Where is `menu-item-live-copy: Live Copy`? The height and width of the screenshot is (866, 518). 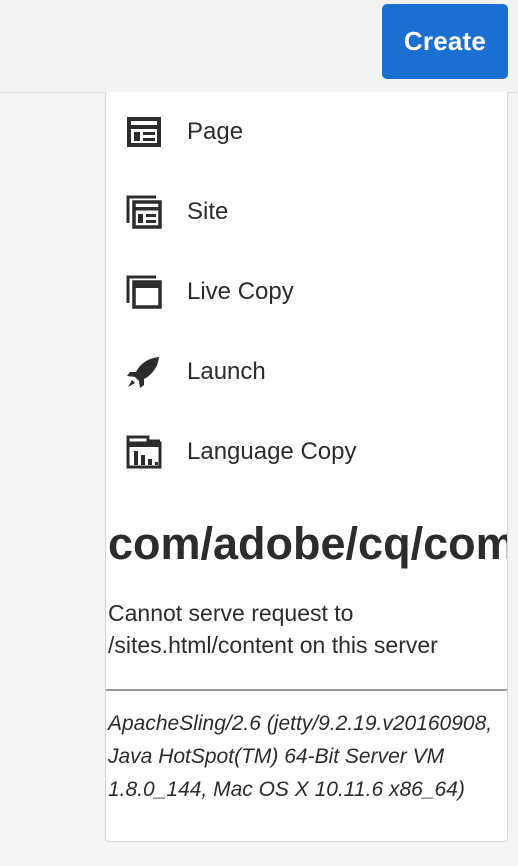
menu-item-live-copy: Live Copy is located at coordinates (306, 292).